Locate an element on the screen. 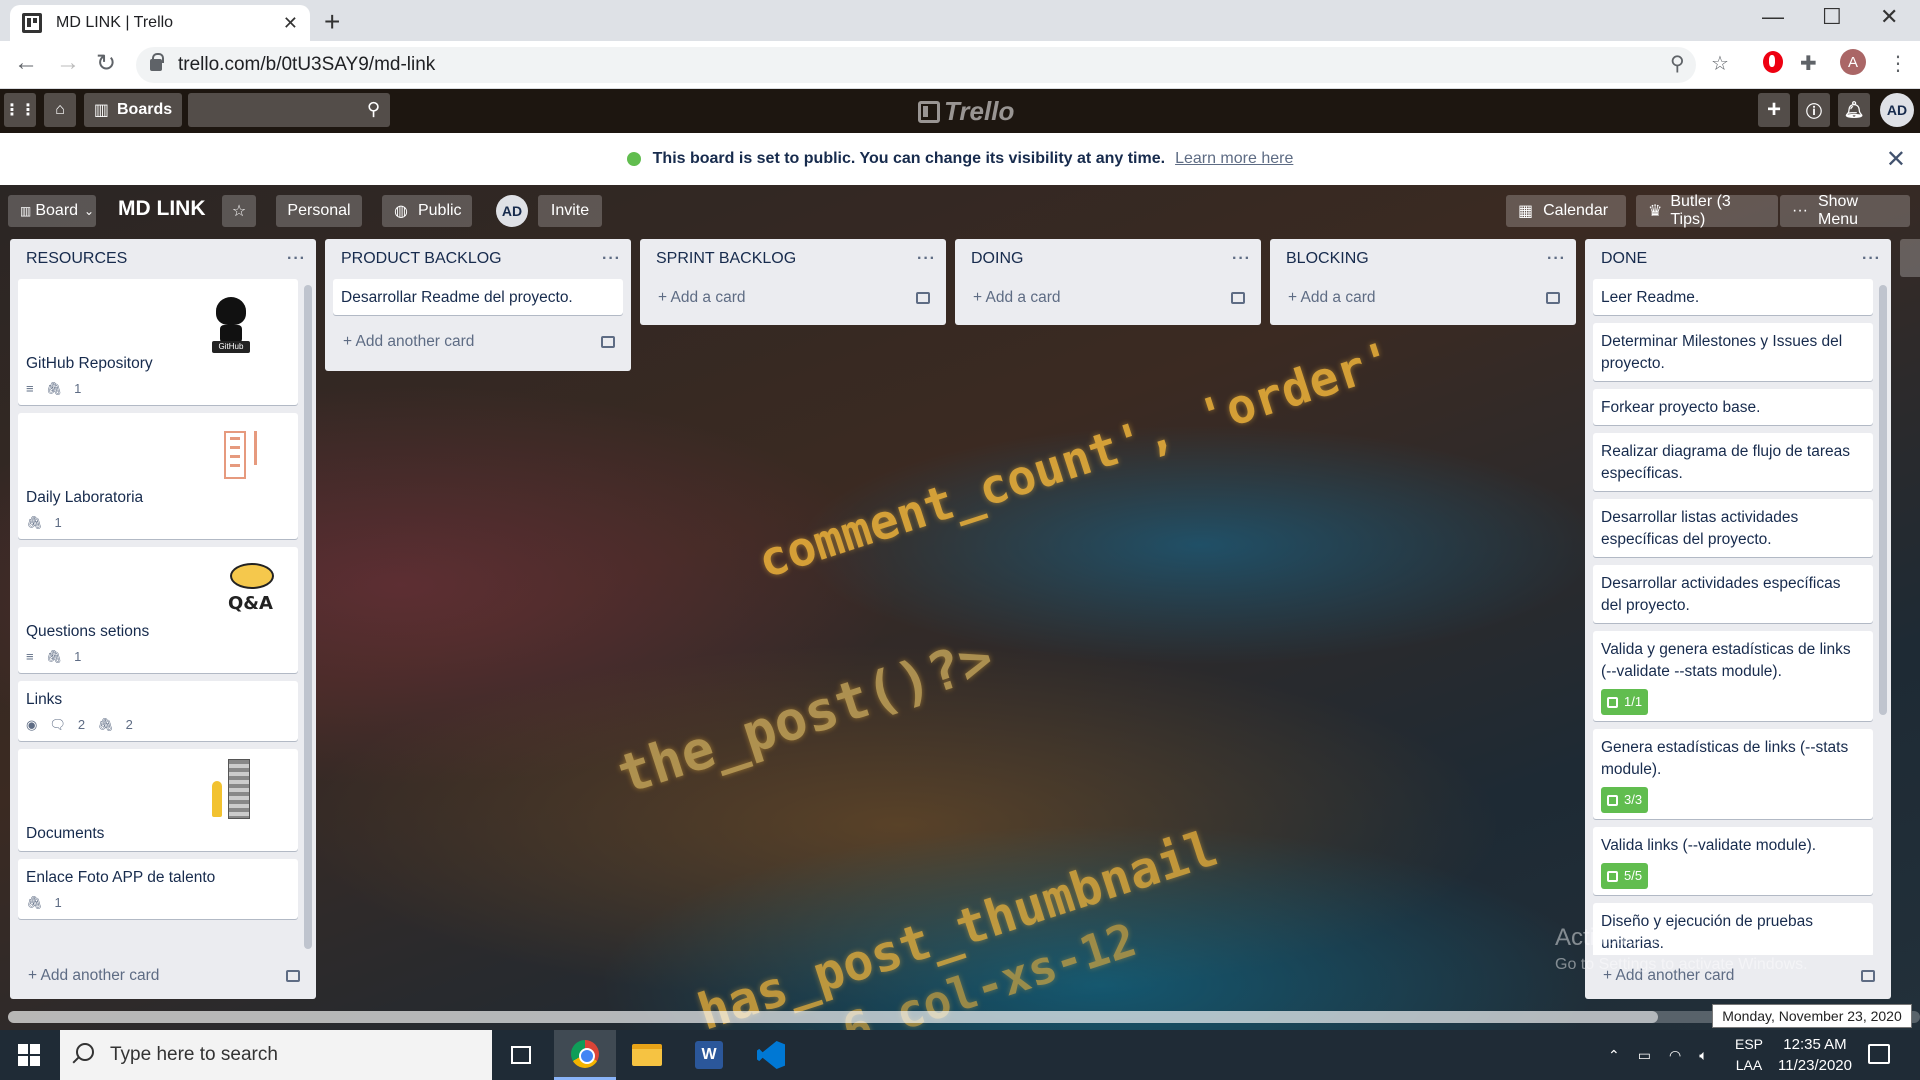 The image size is (1920, 1080). card: Q&A Questions setions ≡ 🖇︎ 1 is located at coordinates (158, 610).